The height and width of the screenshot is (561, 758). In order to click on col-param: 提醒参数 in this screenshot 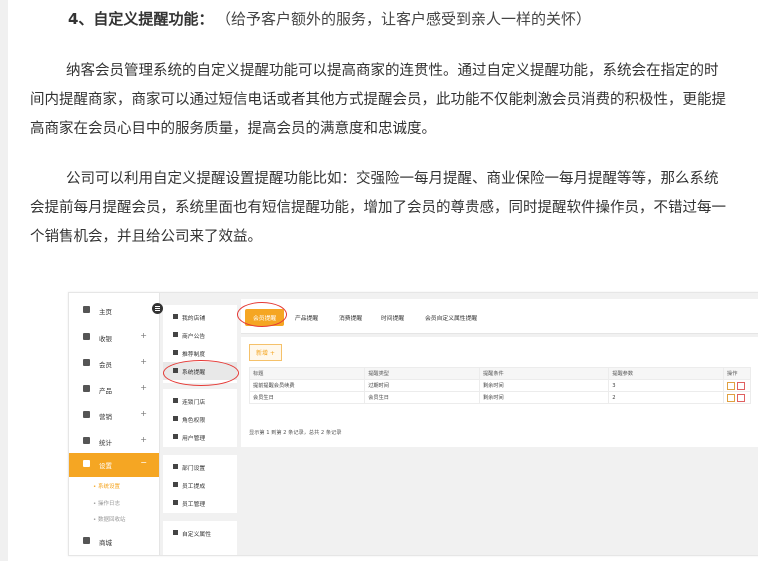, I will do `click(666, 373)`.